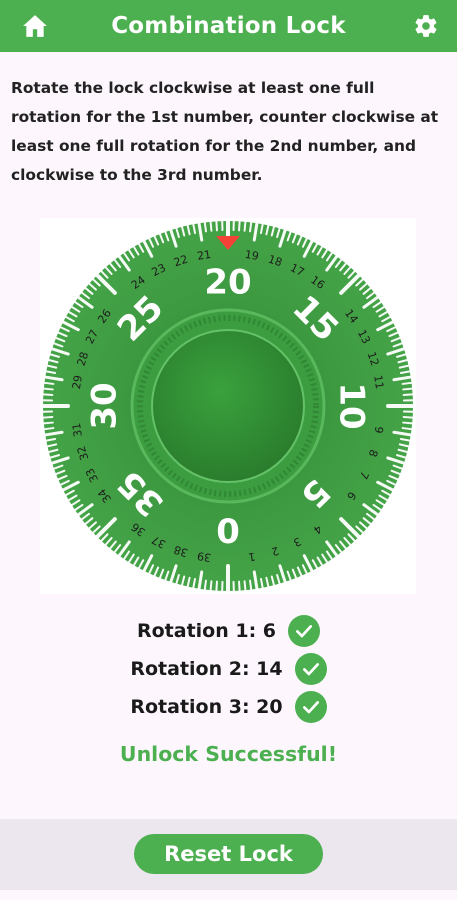 The image size is (457, 900). What do you see at coordinates (228, 754) in the screenshot?
I see `success-message: Unlock Successful!` at bounding box center [228, 754].